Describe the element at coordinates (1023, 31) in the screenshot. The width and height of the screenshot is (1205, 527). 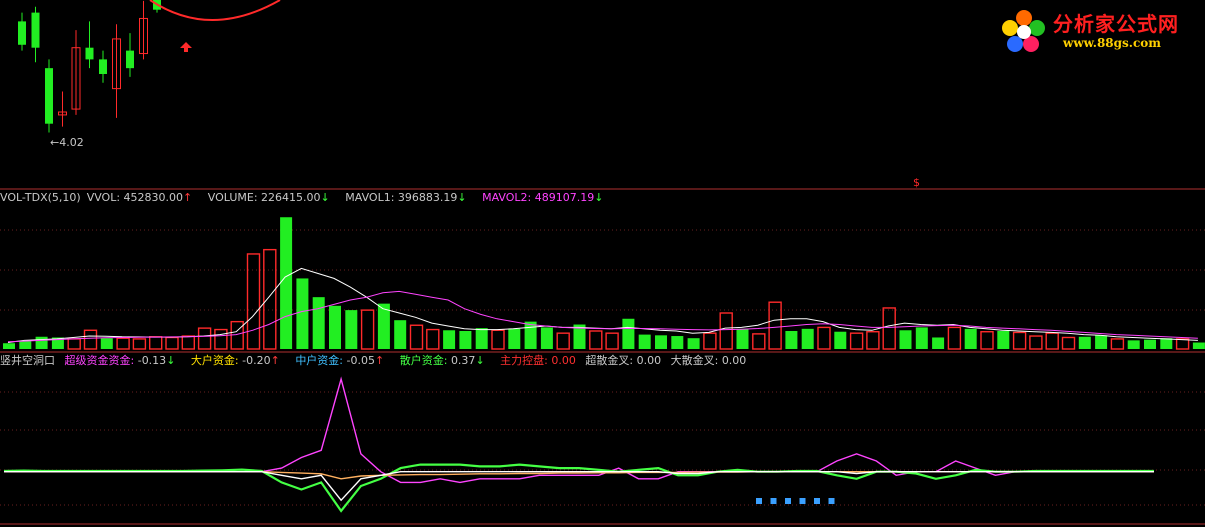
I see `flower-logo-icon` at that location.